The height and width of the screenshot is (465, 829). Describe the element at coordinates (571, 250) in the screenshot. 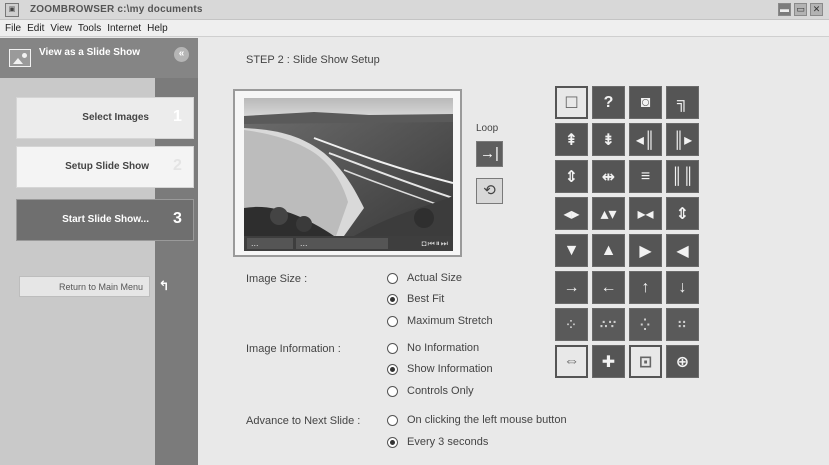

I see `cover-down-icon: ▼` at that location.